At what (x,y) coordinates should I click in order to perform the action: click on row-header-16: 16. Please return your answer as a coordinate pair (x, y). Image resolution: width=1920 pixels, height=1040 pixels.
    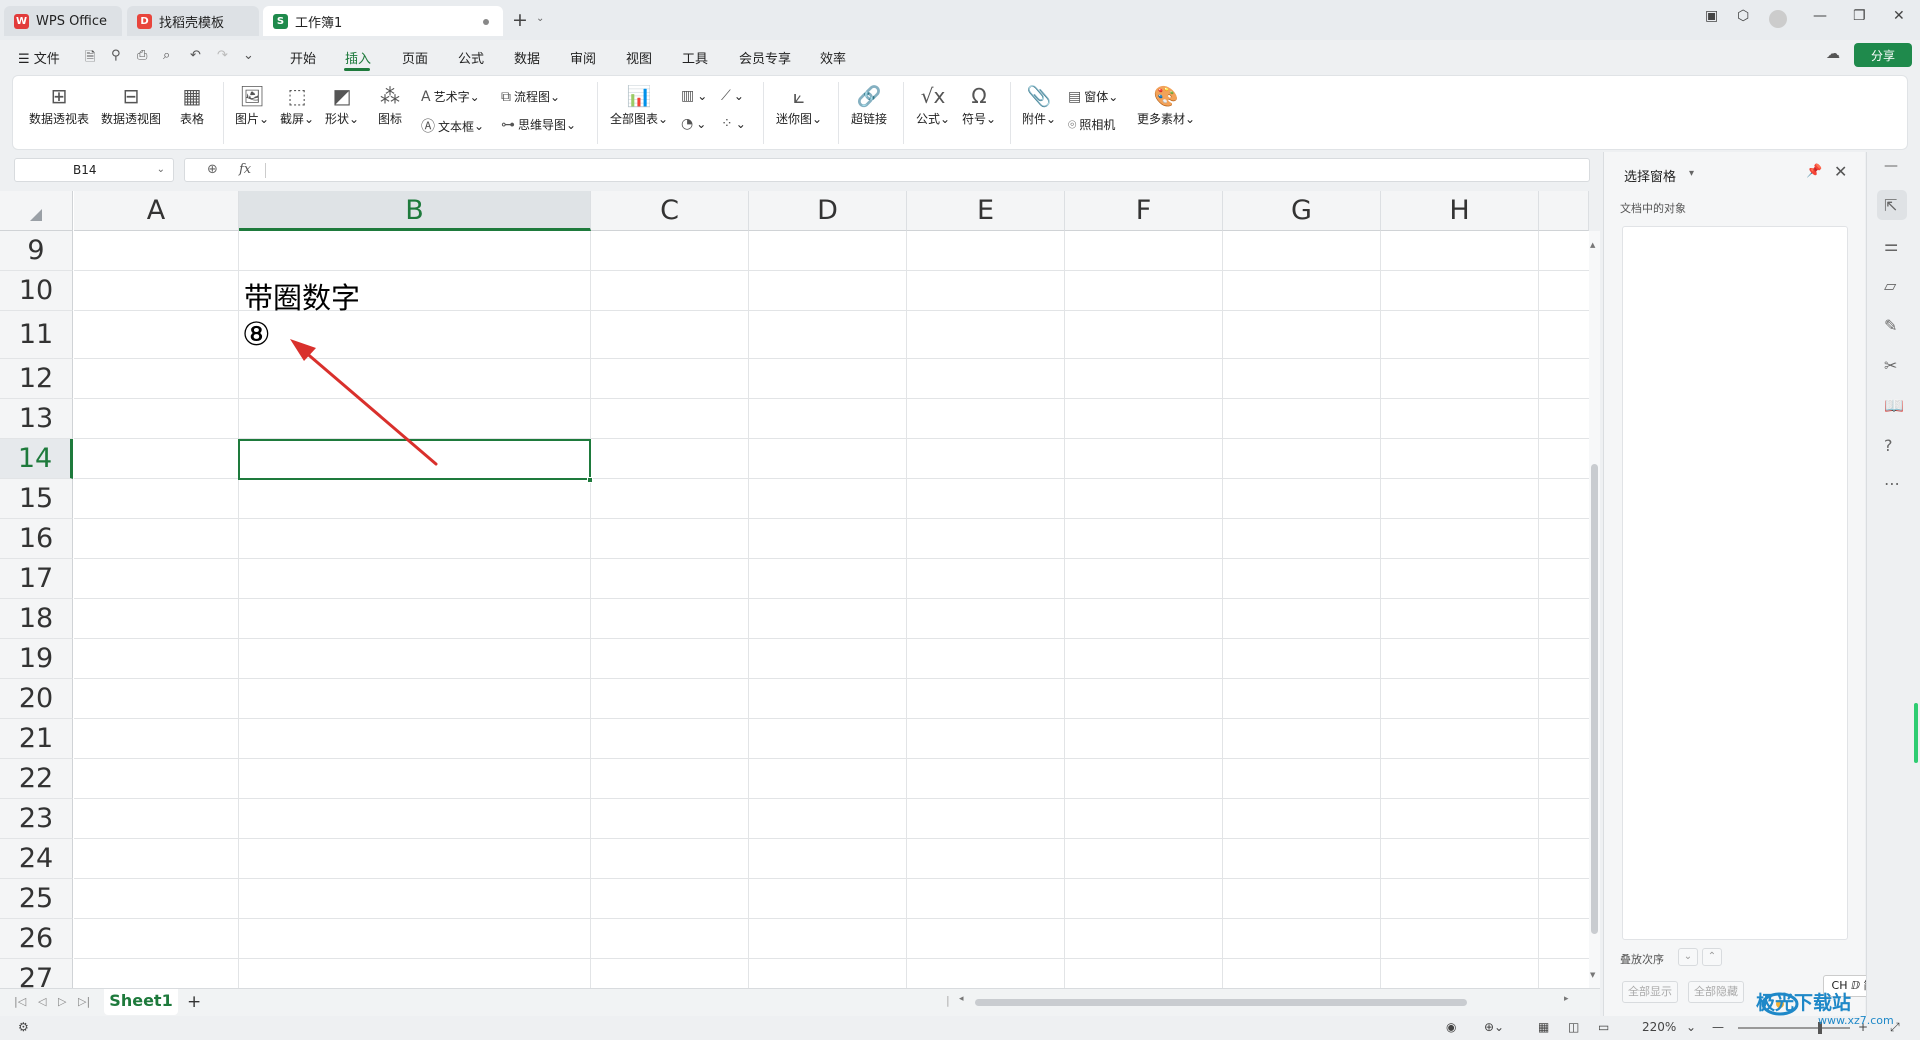
    Looking at the image, I should click on (36, 539).